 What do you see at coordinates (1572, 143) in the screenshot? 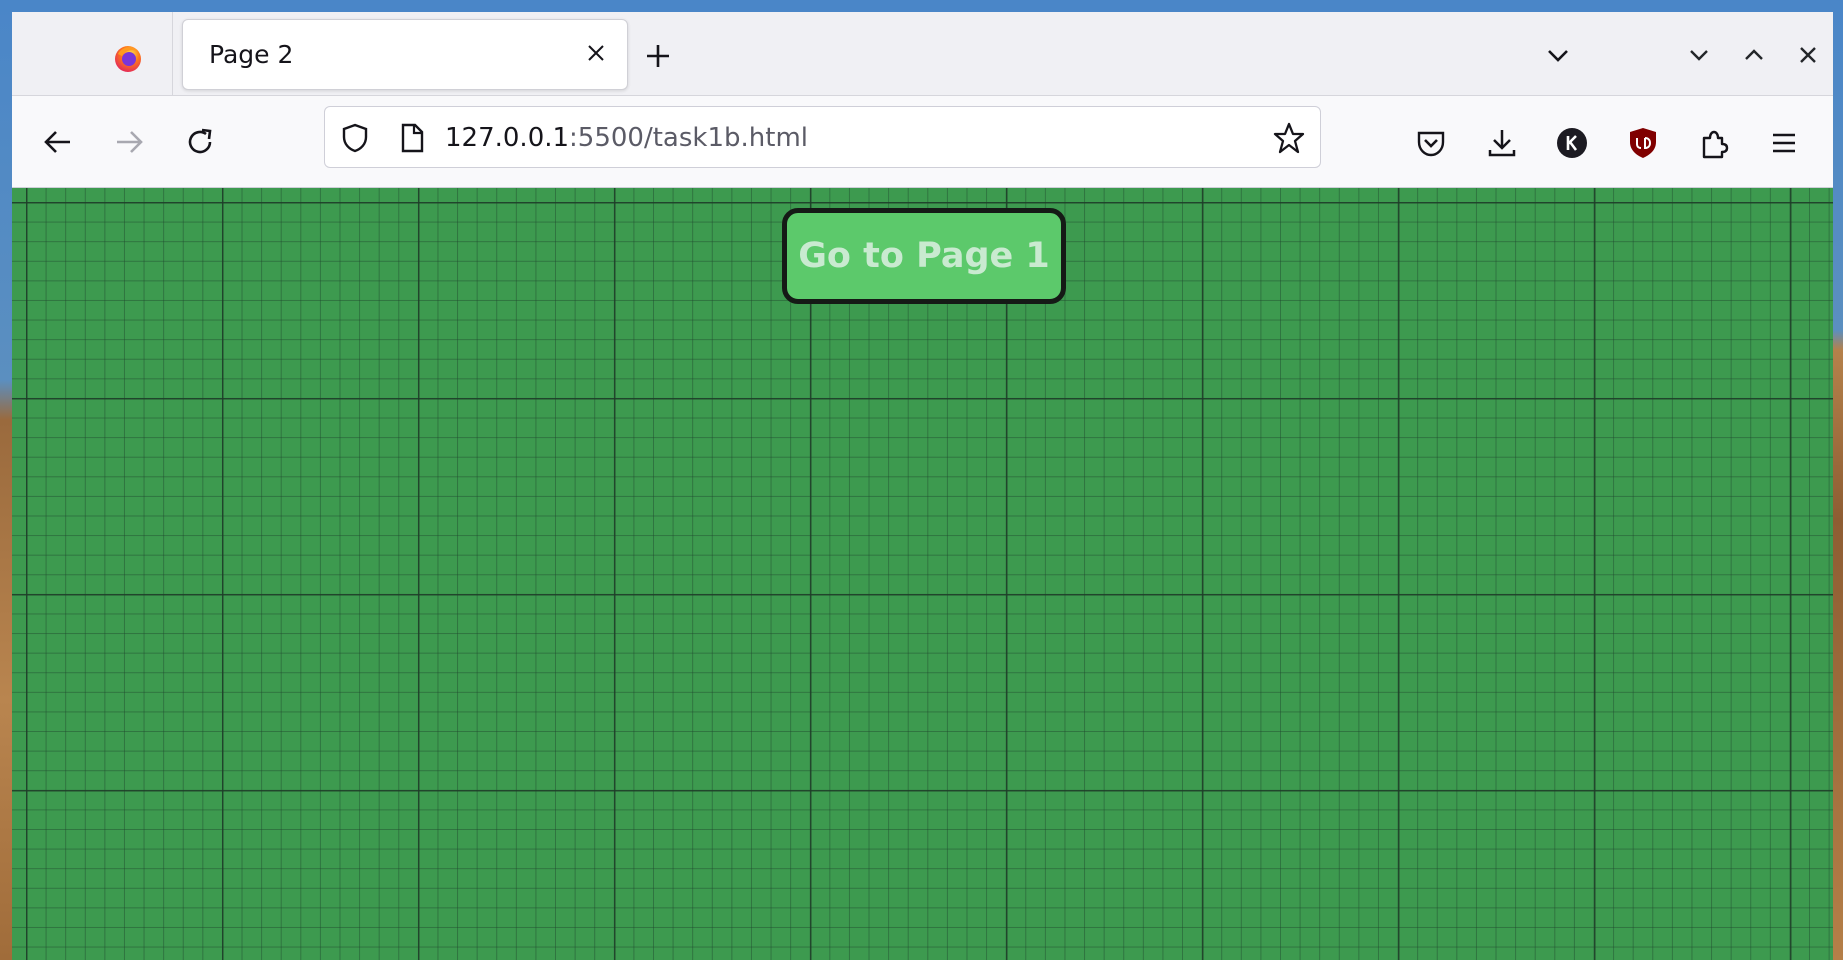
I see `account-avatar-icon` at bounding box center [1572, 143].